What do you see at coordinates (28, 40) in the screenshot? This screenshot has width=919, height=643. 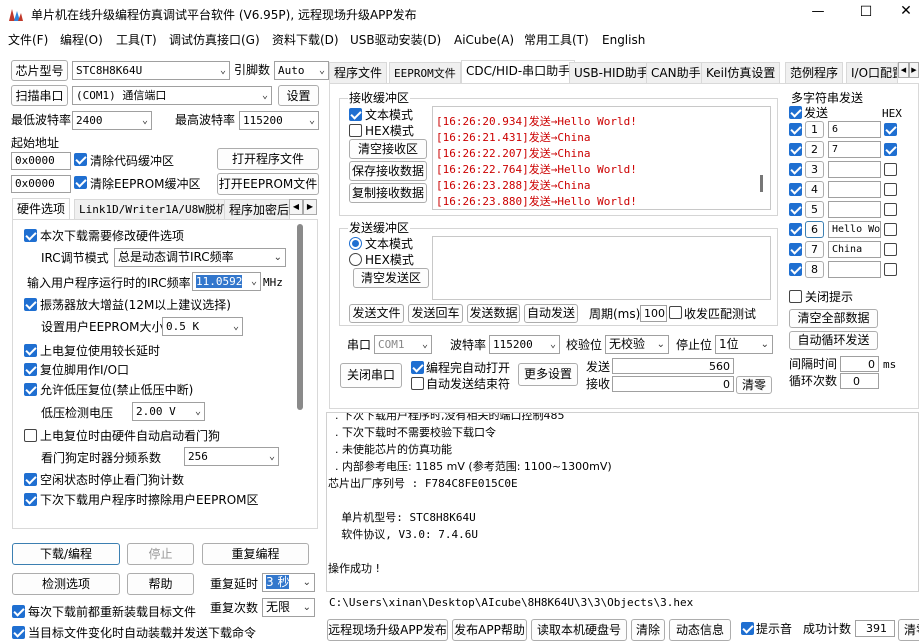 I see `menu-file: 文件(F)` at bounding box center [28, 40].